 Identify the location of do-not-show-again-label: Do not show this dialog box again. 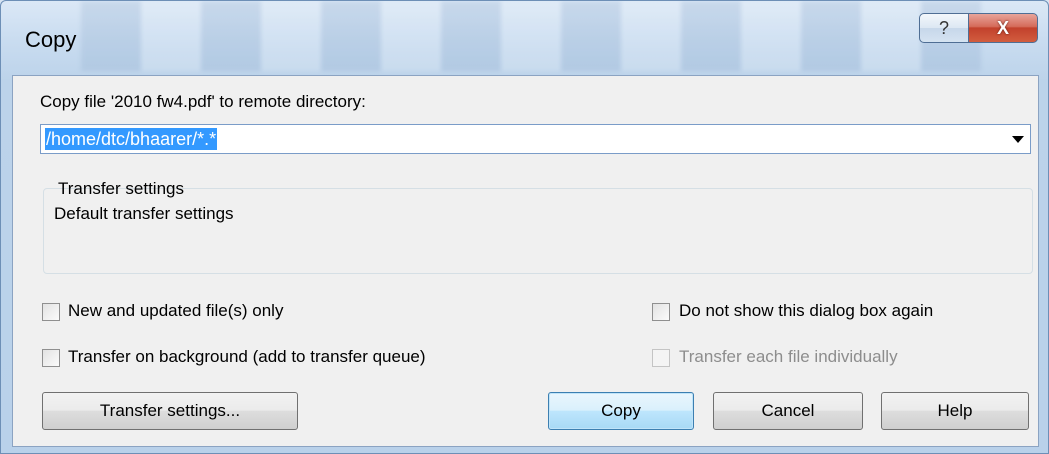
(806, 311).